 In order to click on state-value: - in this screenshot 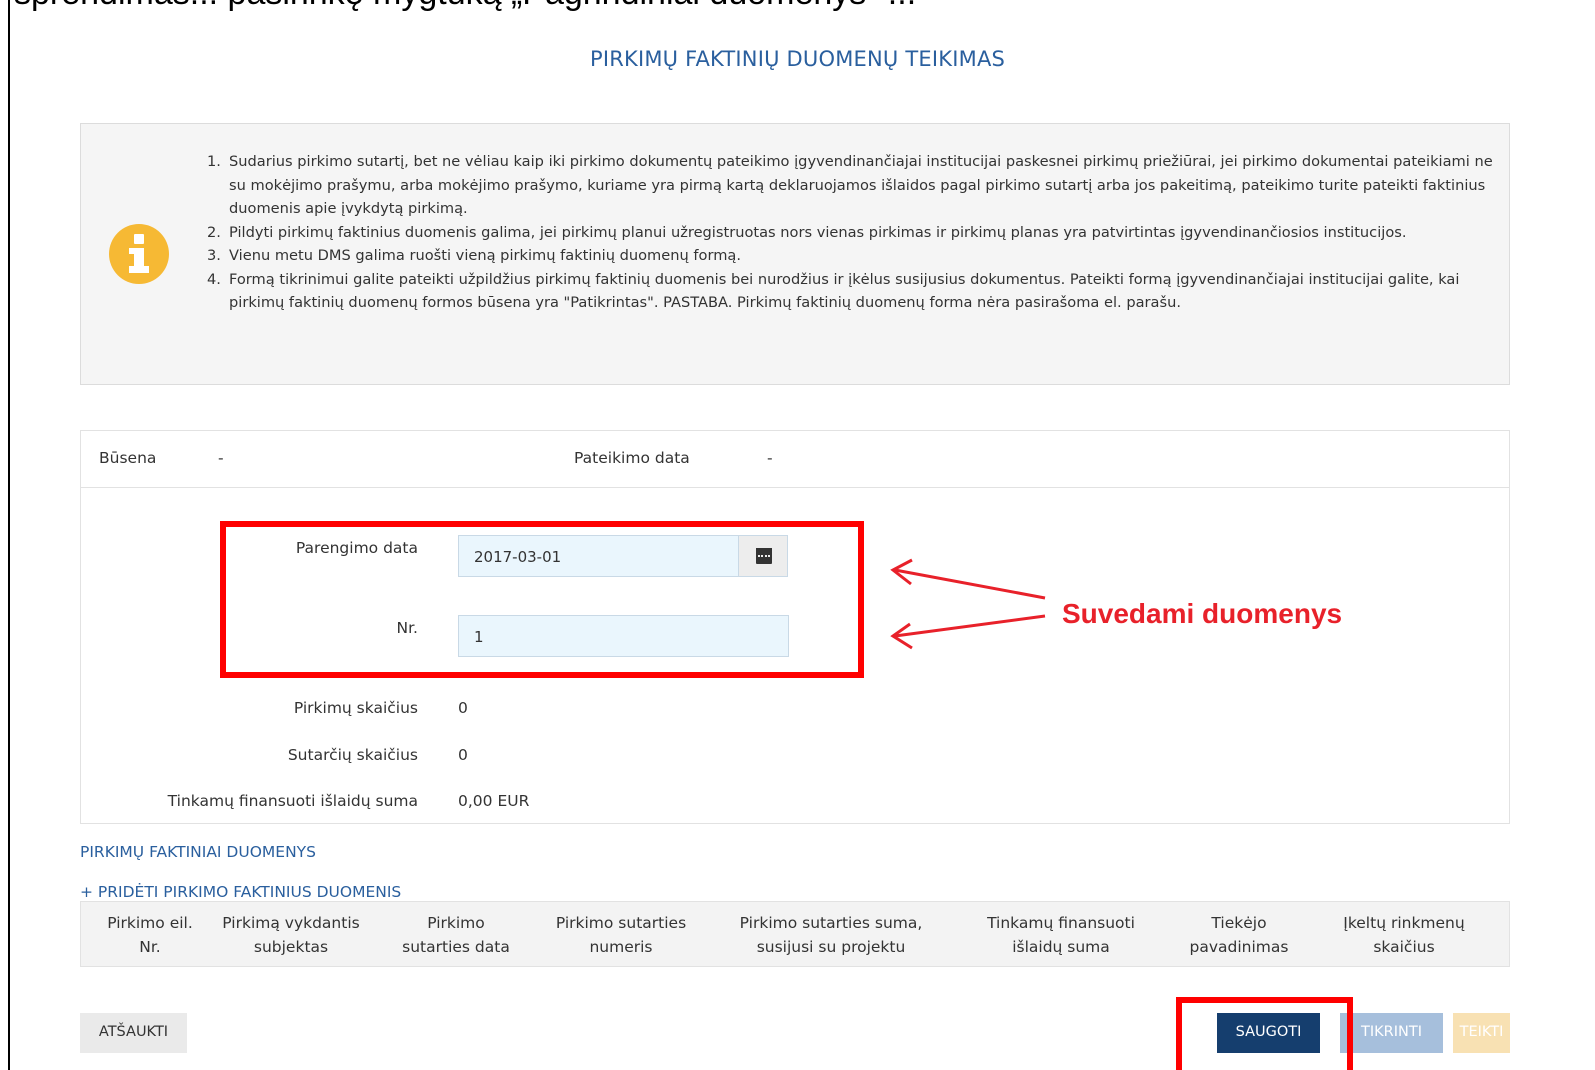, I will do `click(221, 458)`.